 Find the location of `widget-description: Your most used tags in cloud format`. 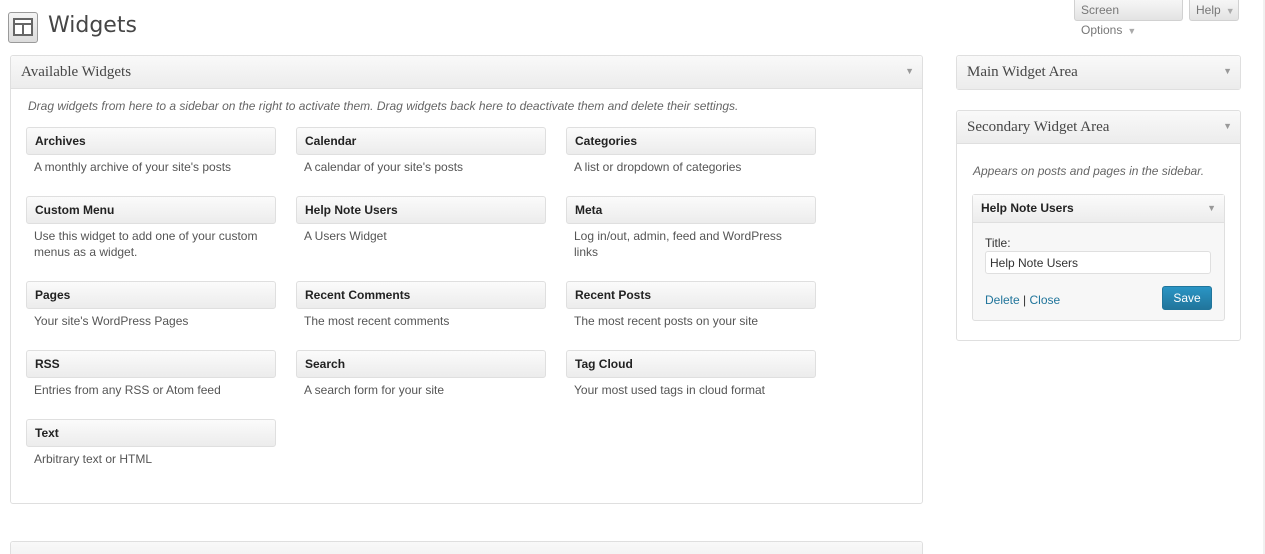

widget-description: Your most used tags in cloud format is located at coordinates (669, 390).